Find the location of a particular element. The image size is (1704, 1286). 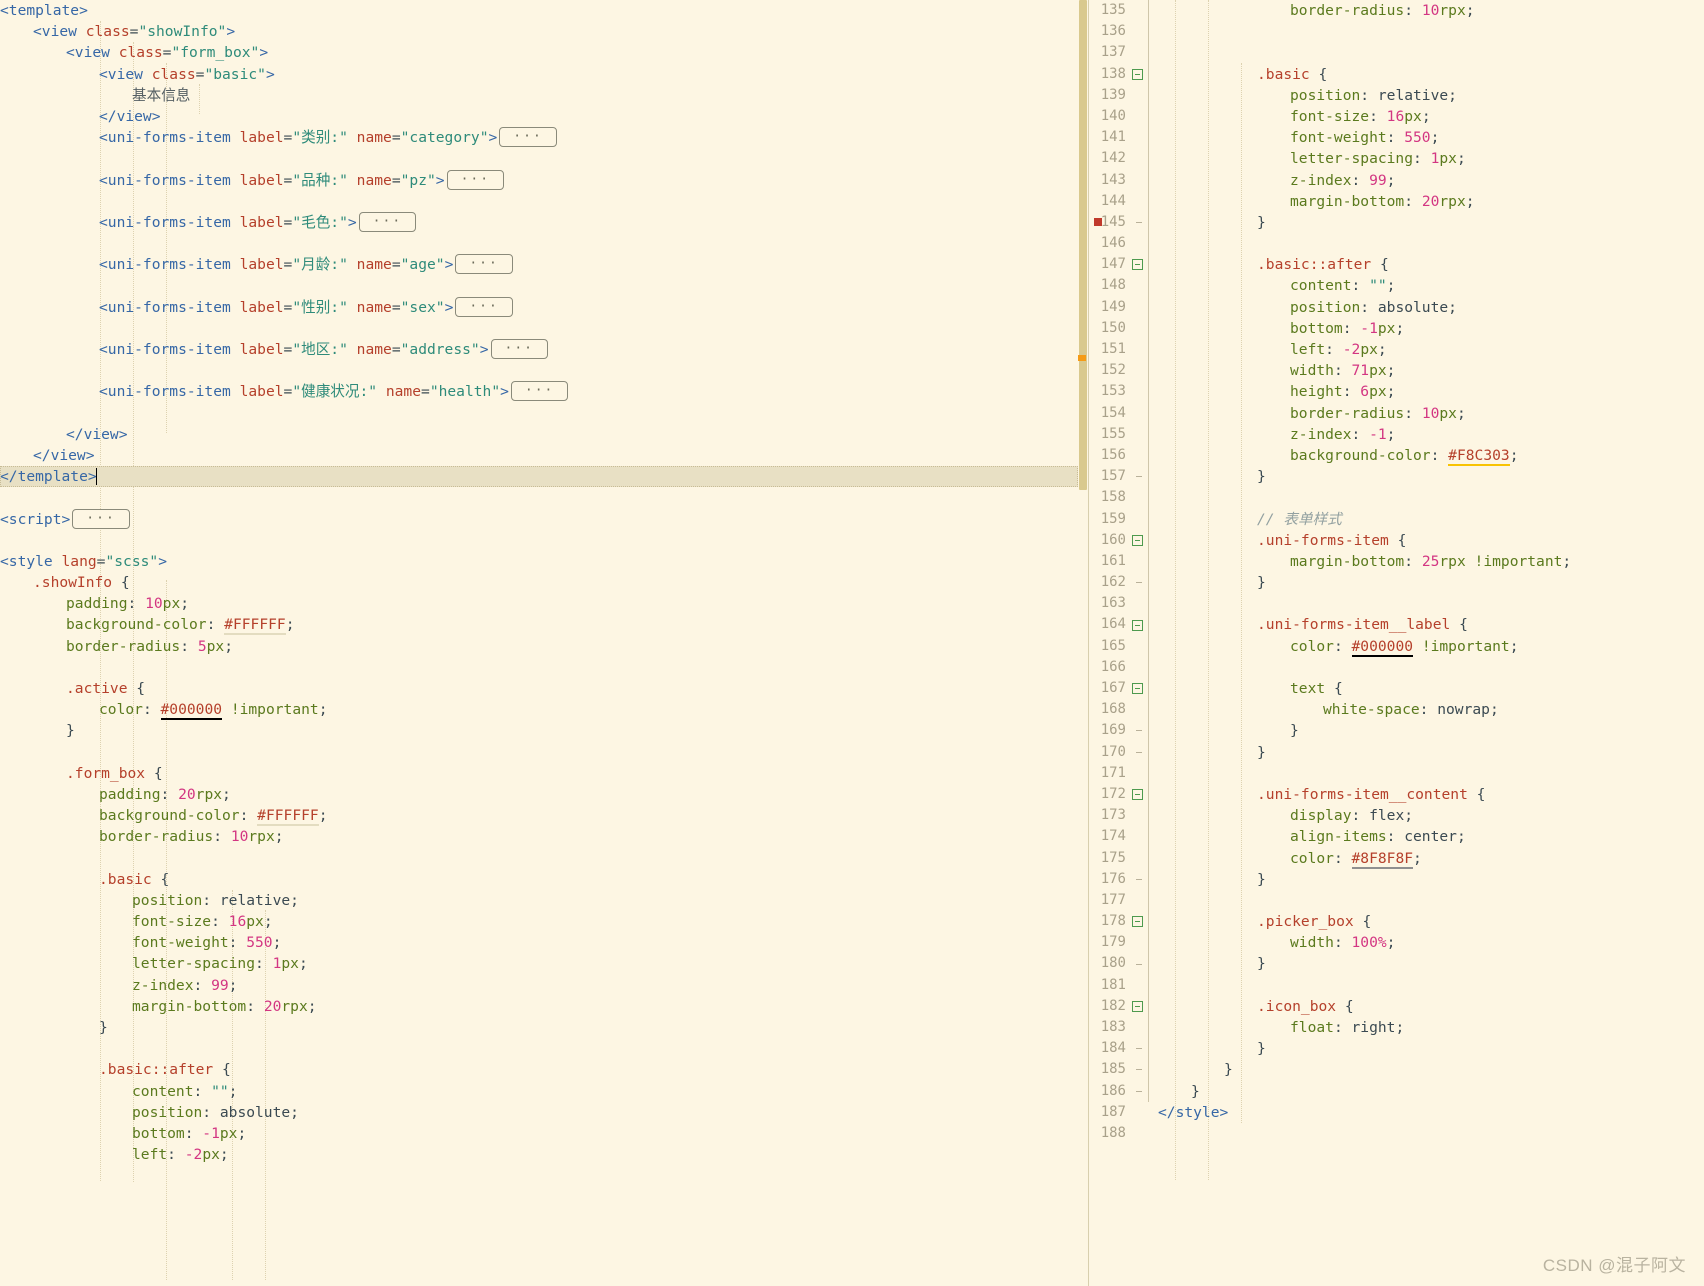

code-line: 173 display: flex; is located at coordinates (1396, 816).